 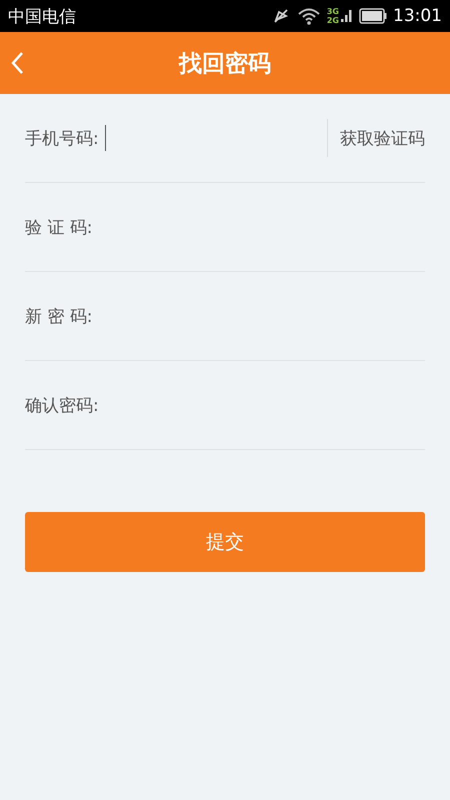 What do you see at coordinates (42, 17) in the screenshot?
I see `carrier-name: 中国电信` at bounding box center [42, 17].